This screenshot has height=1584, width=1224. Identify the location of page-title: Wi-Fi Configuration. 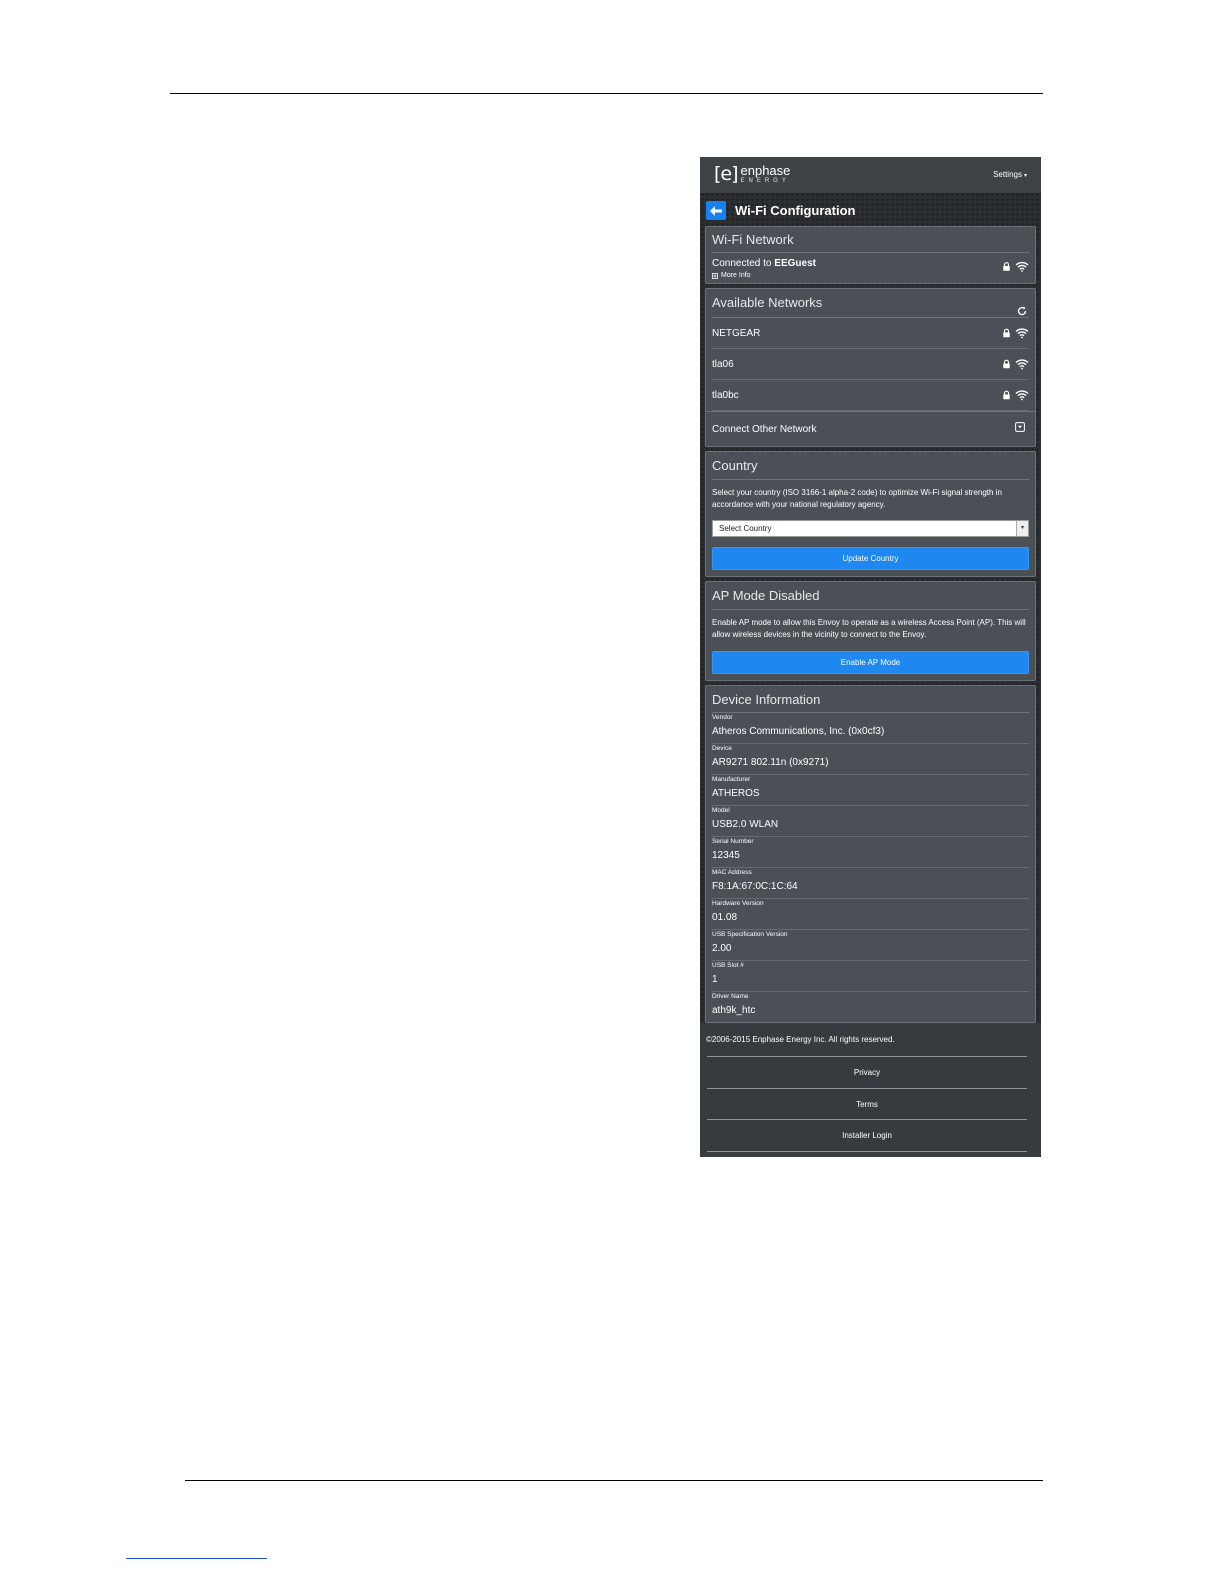
(795, 210).